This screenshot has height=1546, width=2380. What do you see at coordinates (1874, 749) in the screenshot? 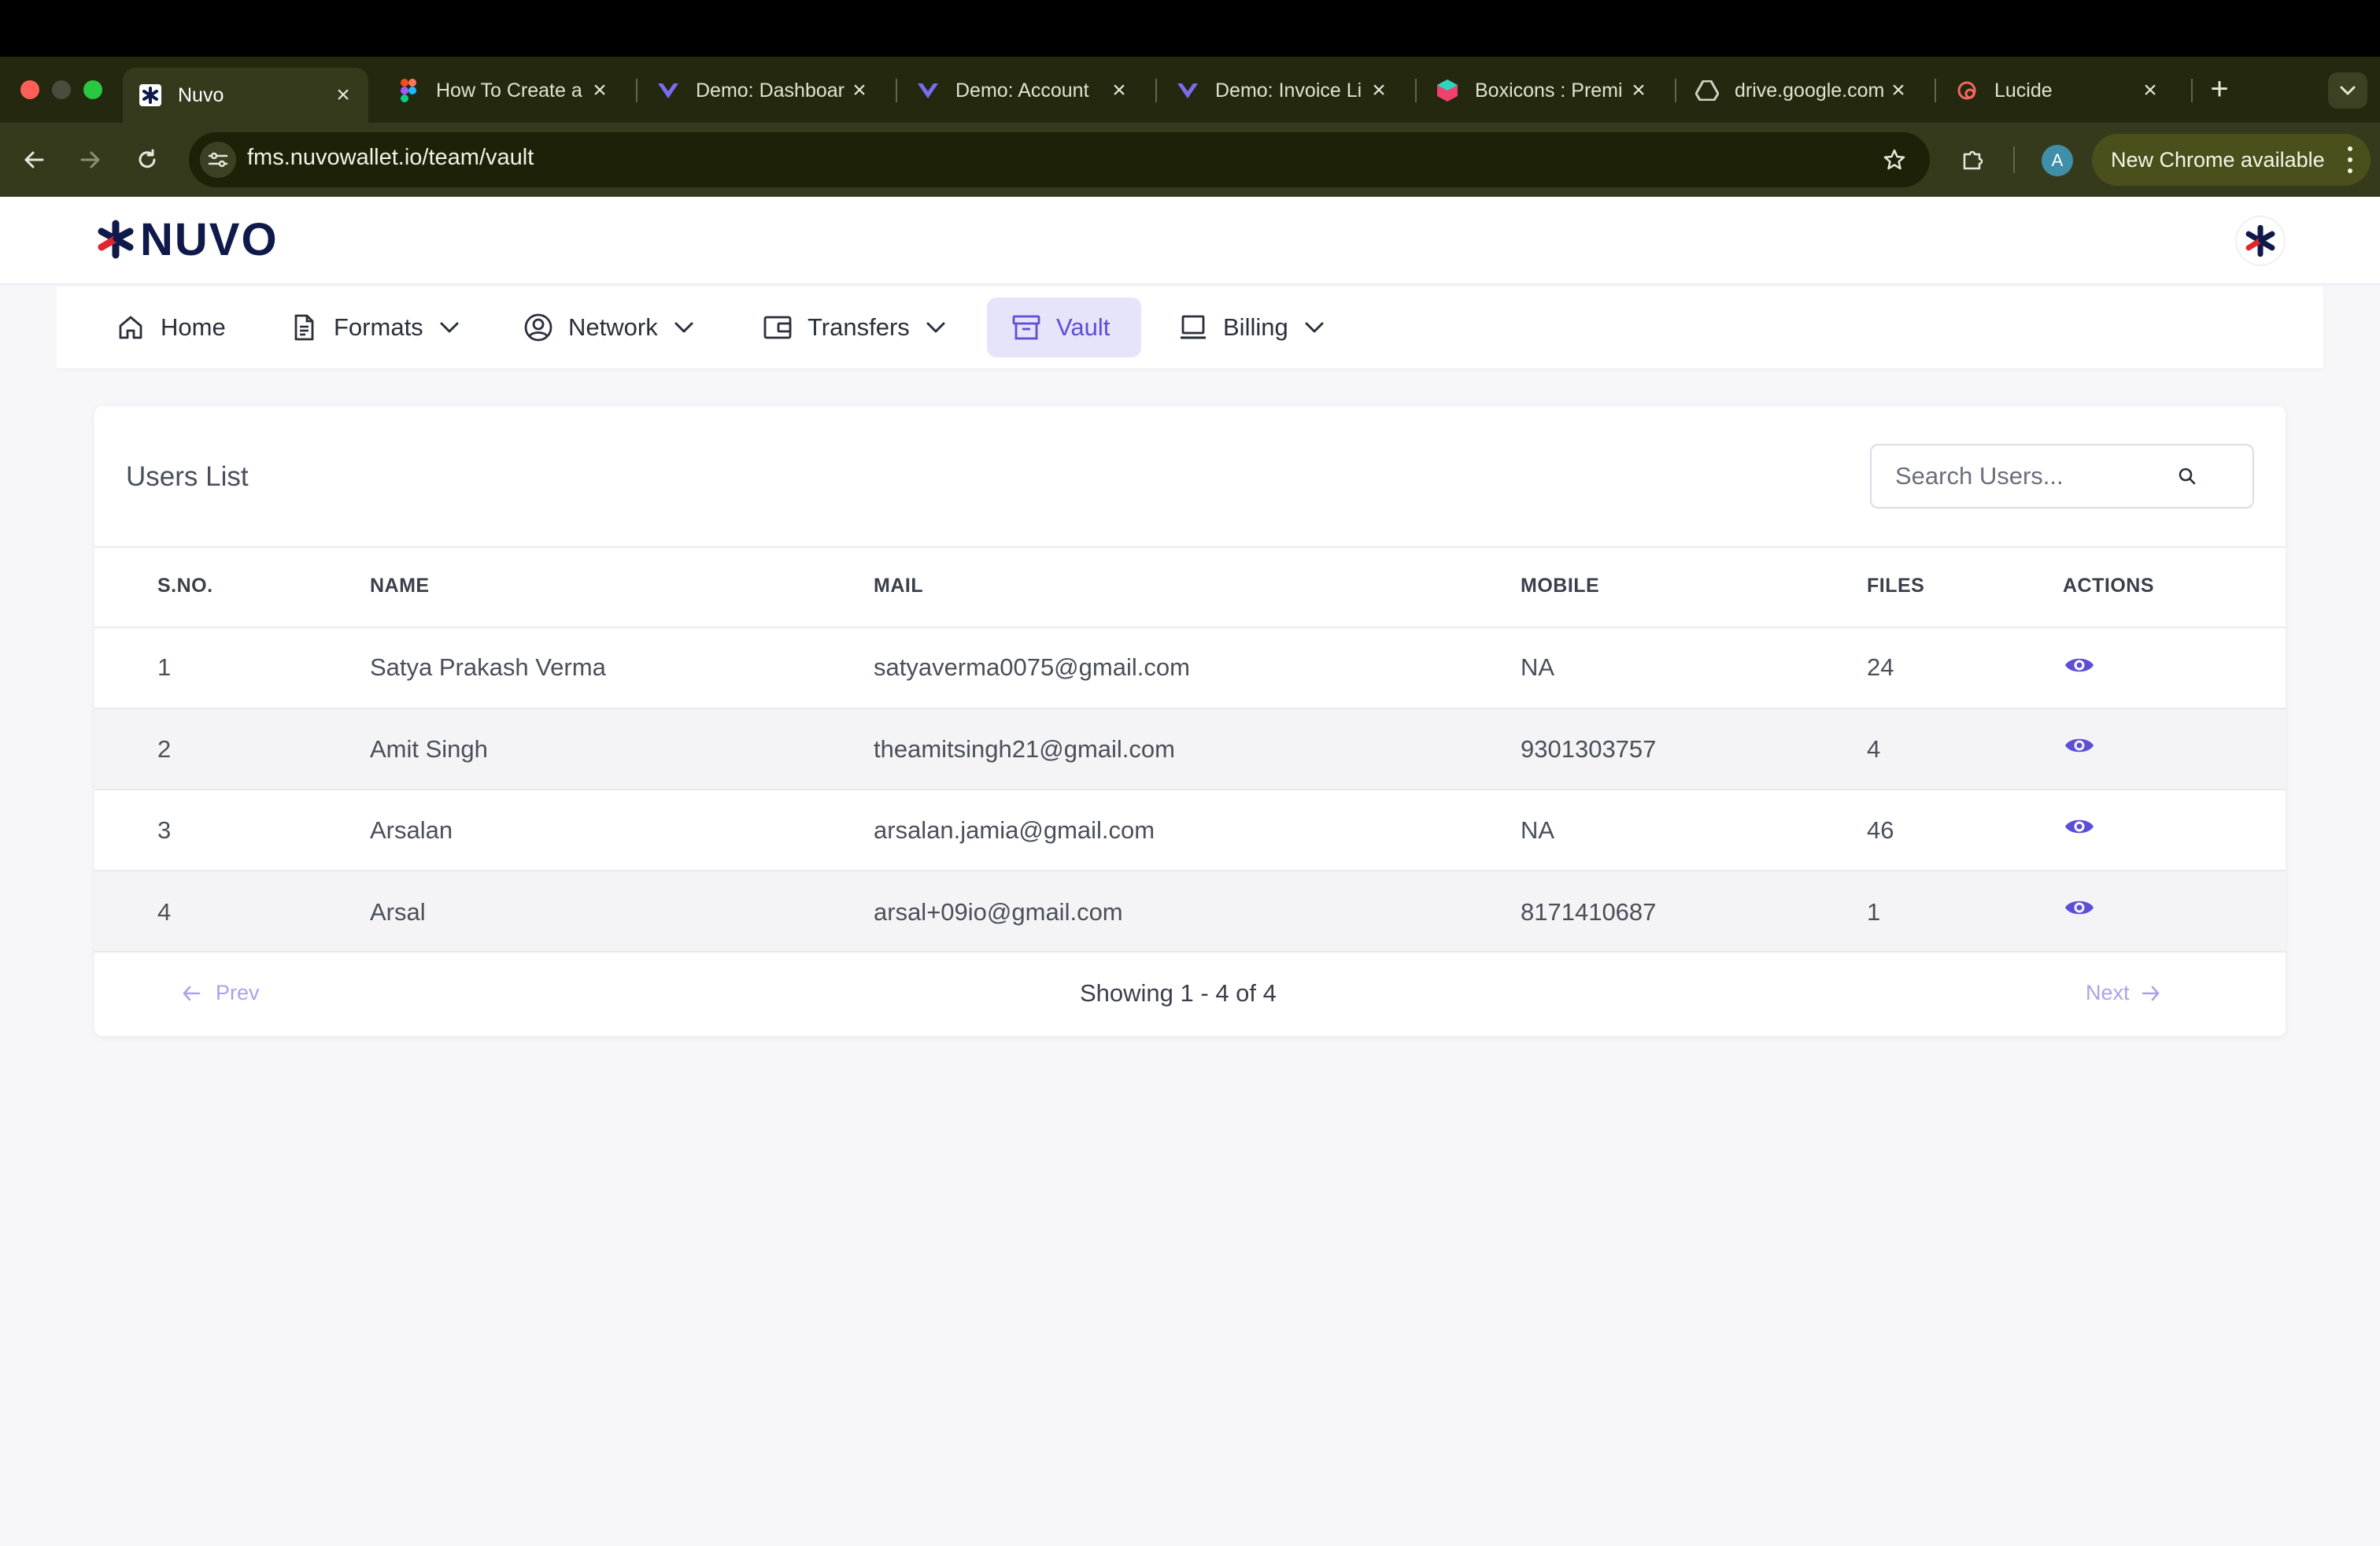
I see `cell-files: 4` at bounding box center [1874, 749].